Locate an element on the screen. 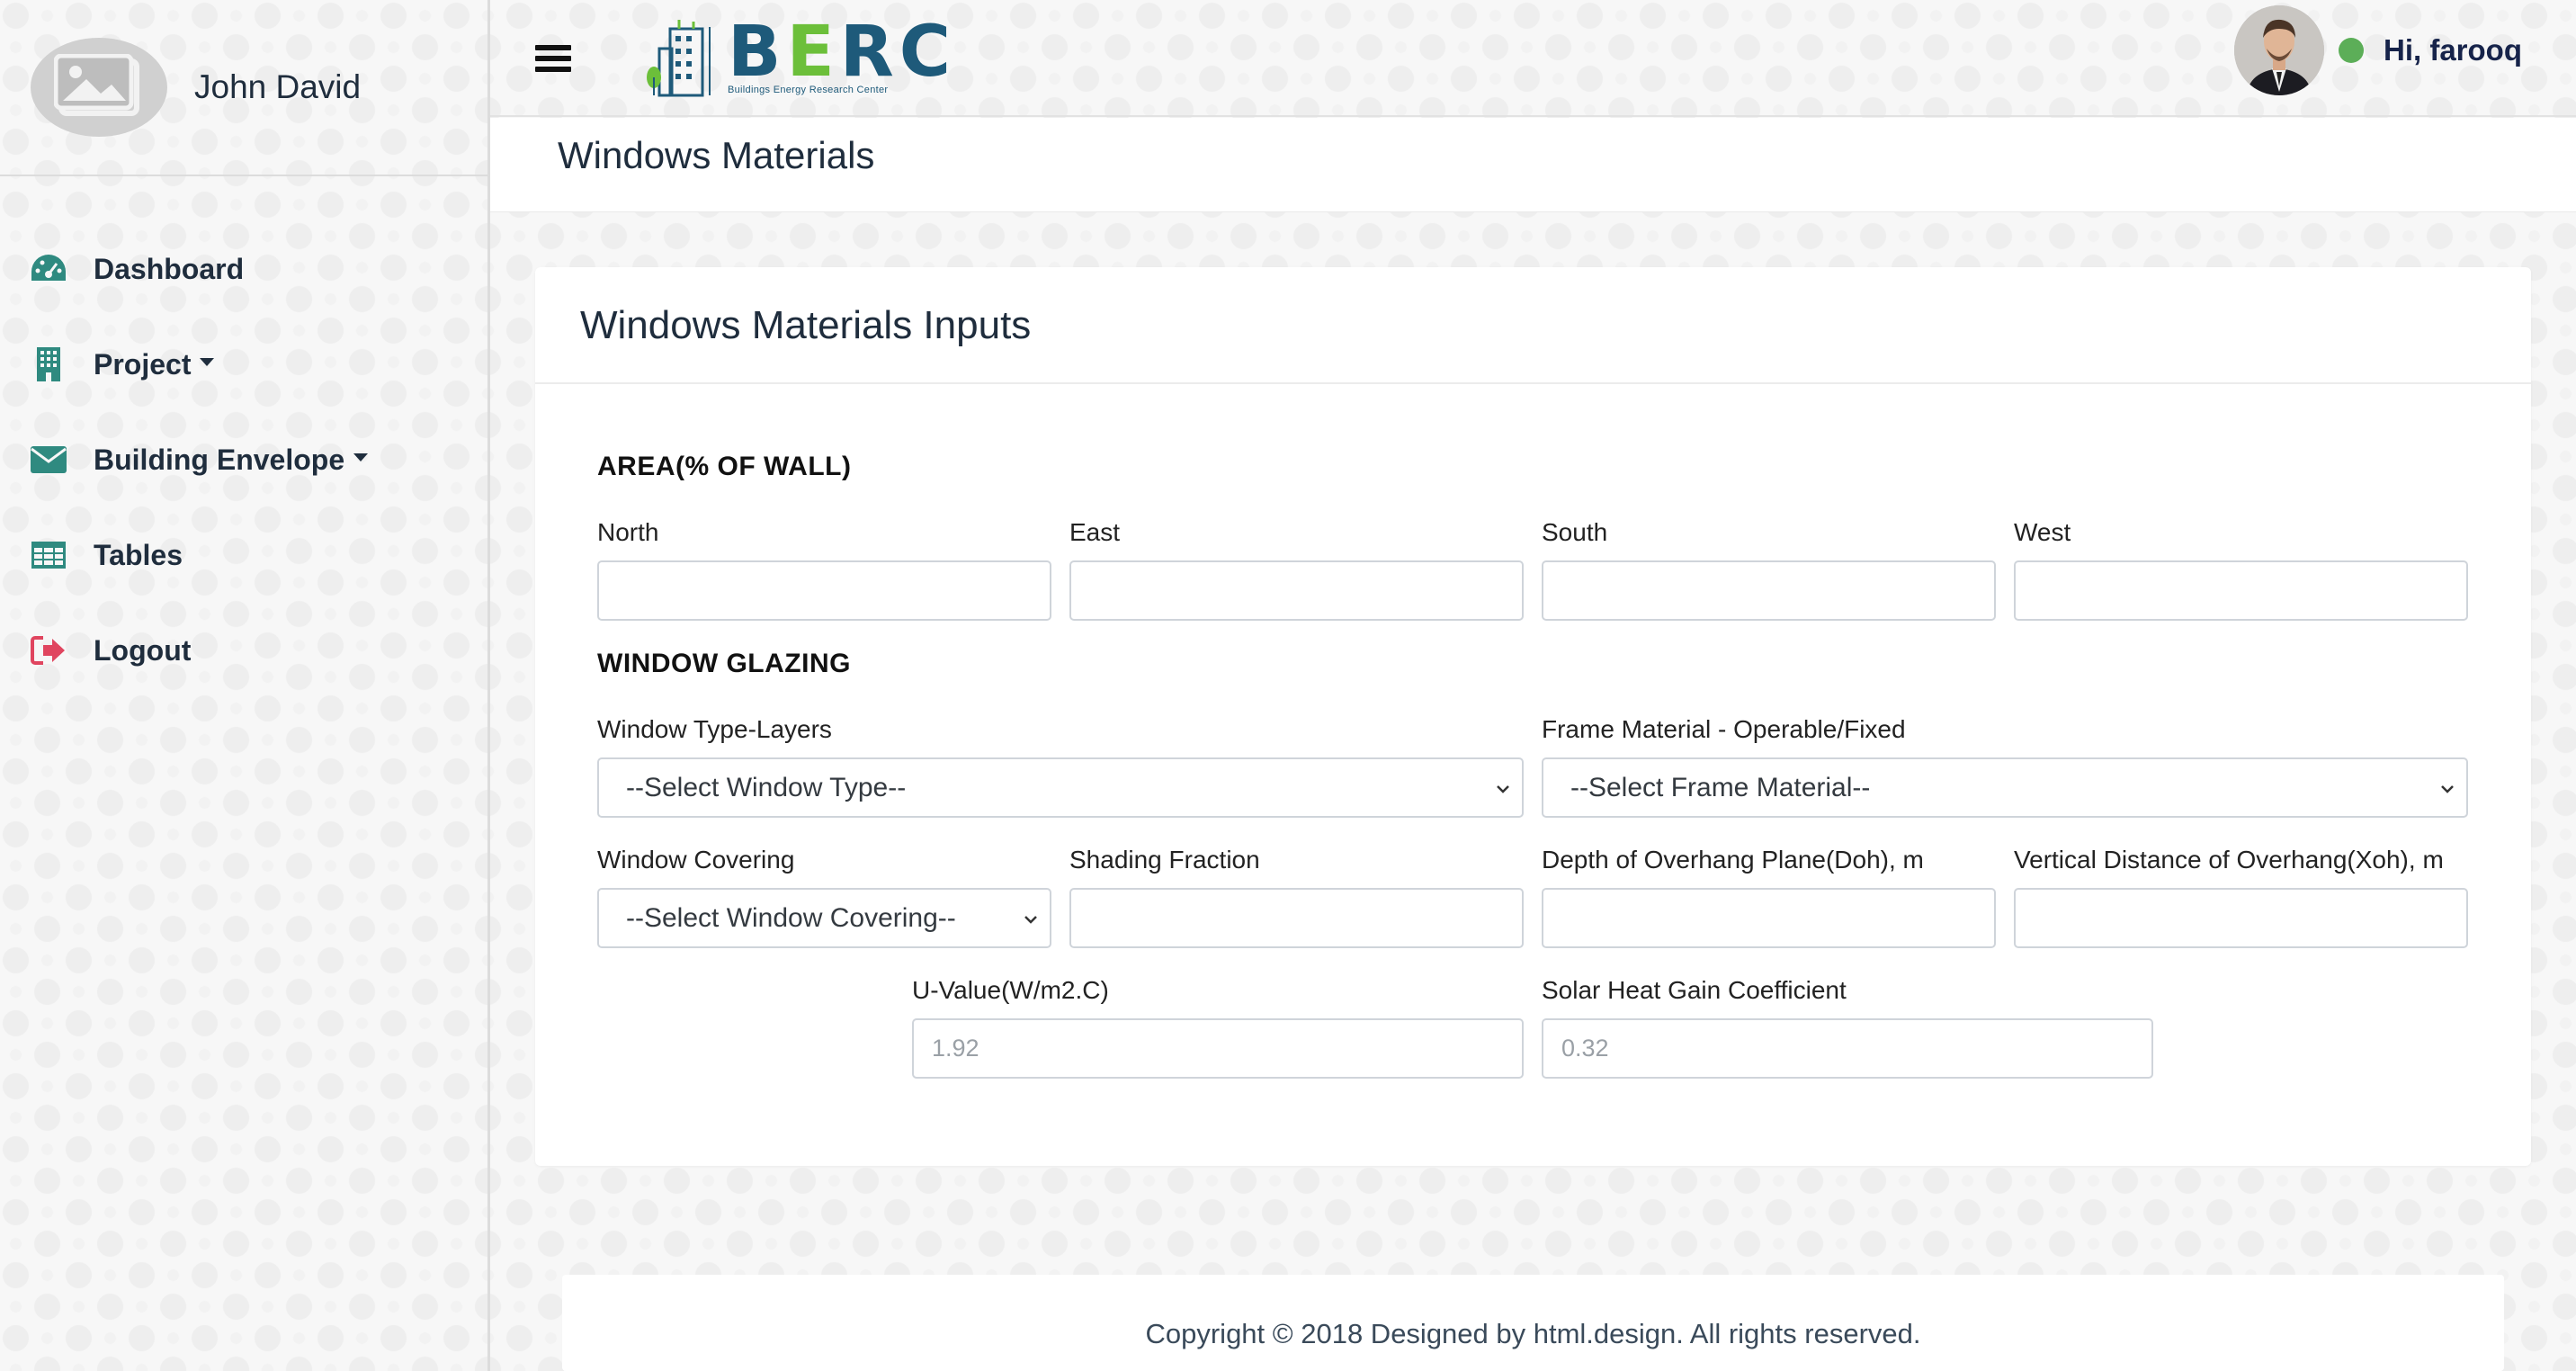 Image resolution: width=2576 pixels, height=1371 pixels. south-label: South is located at coordinates (1575, 532).